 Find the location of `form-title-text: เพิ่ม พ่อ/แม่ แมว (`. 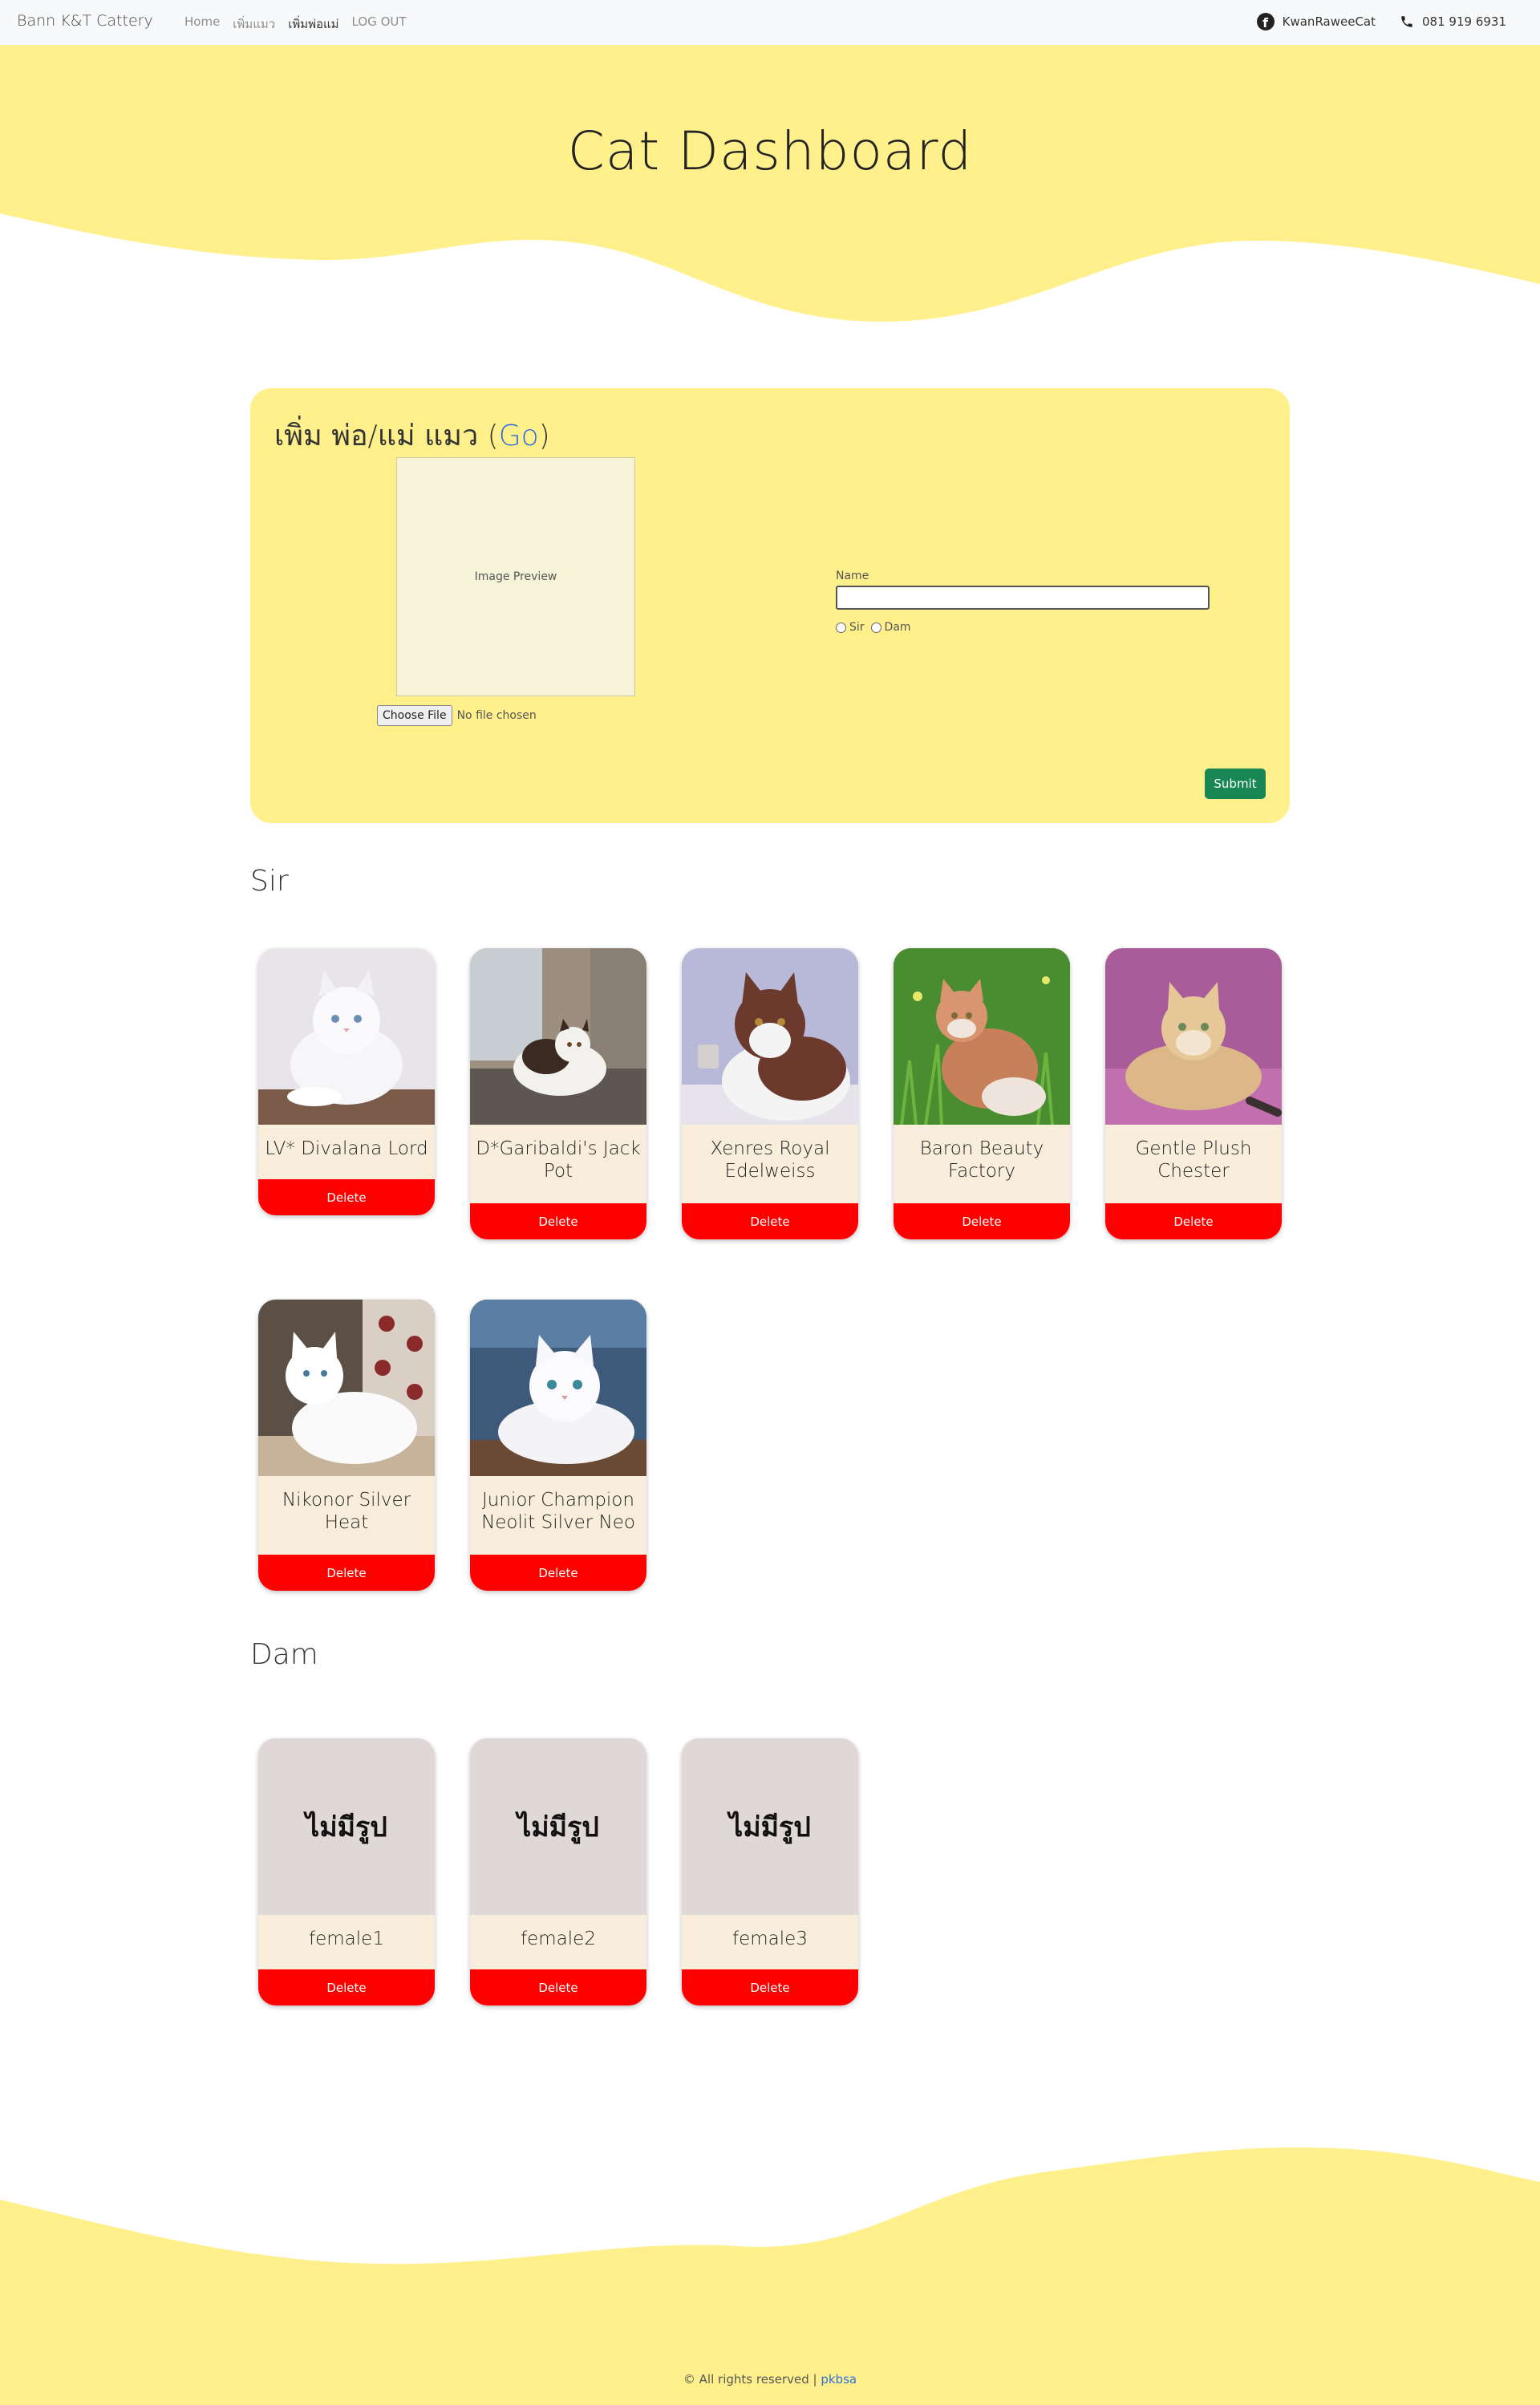

form-title-text: เพิ่ม พ่อ/แม่ แมว ( is located at coordinates (386, 436).